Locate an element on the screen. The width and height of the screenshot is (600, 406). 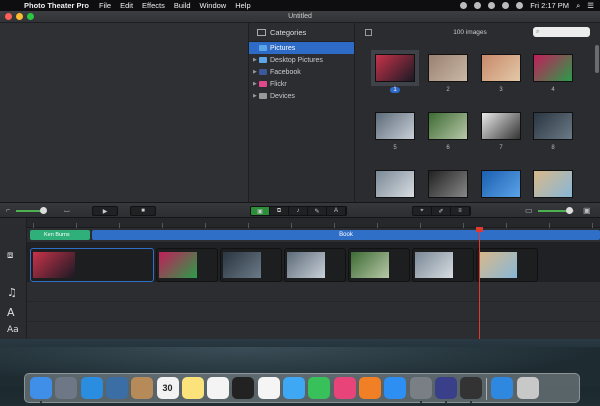
category-flickr: ▶ Flickr is located at coordinates (301, 84).